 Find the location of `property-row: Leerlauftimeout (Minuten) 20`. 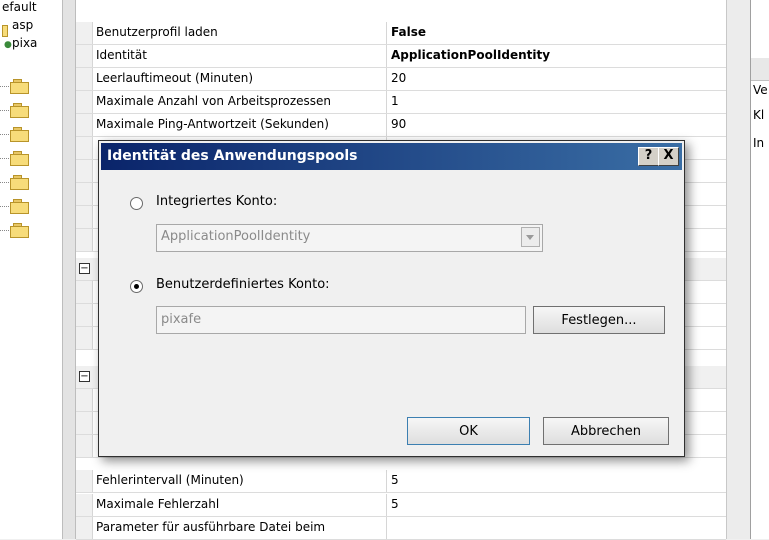

property-row: Leerlauftimeout (Minuten) 20 is located at coordinates (401, 79).